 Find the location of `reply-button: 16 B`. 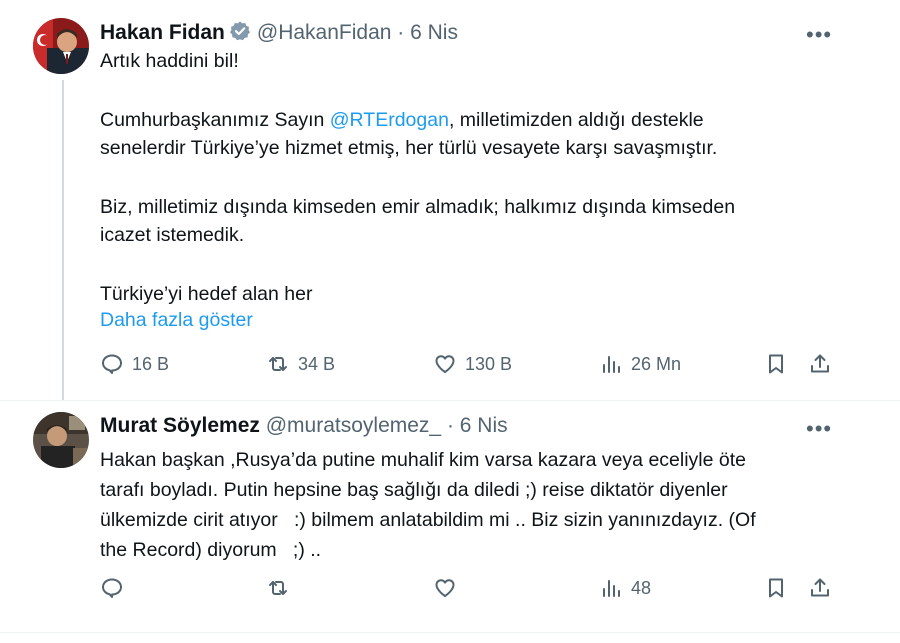

reply-button: 16 B is located at coordinates (134, 364).